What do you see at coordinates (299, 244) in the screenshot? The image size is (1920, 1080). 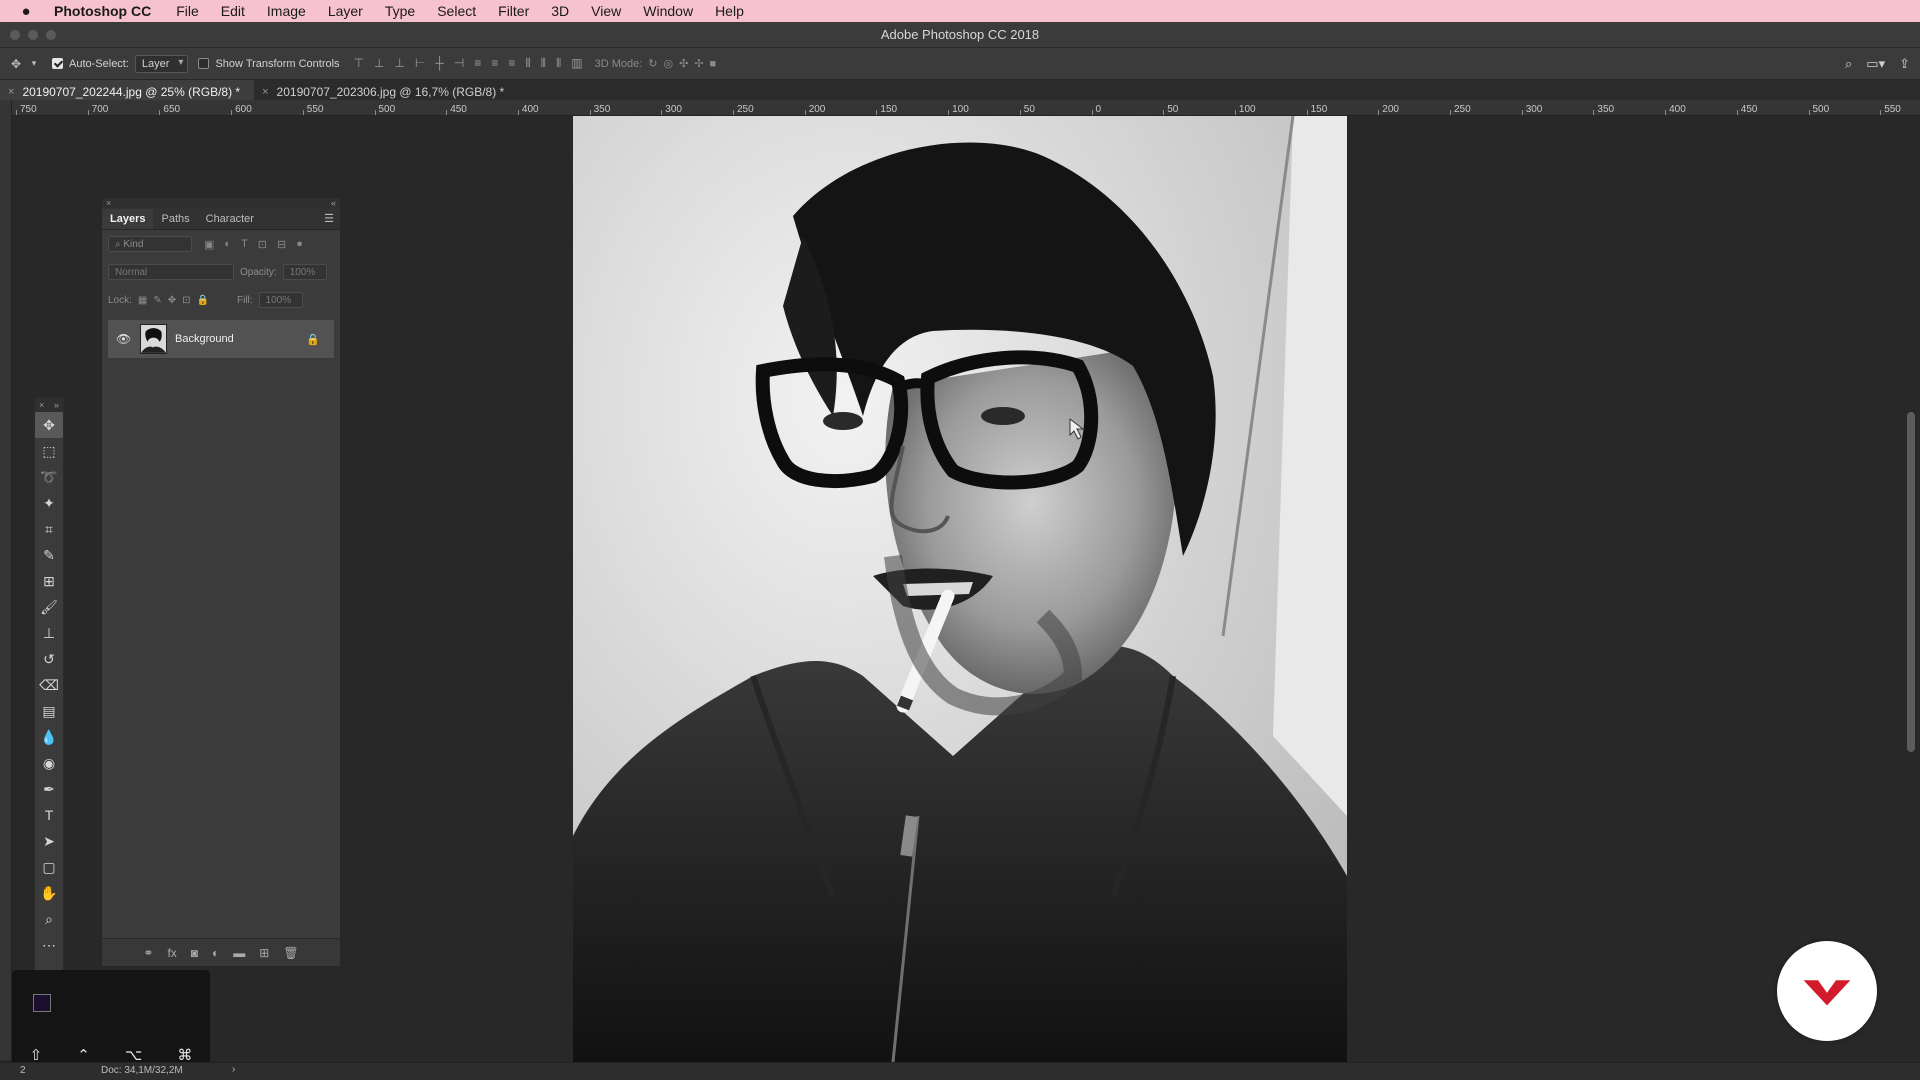 I see `filter-toggle-icon: ●` at bounding box center [299, 244].